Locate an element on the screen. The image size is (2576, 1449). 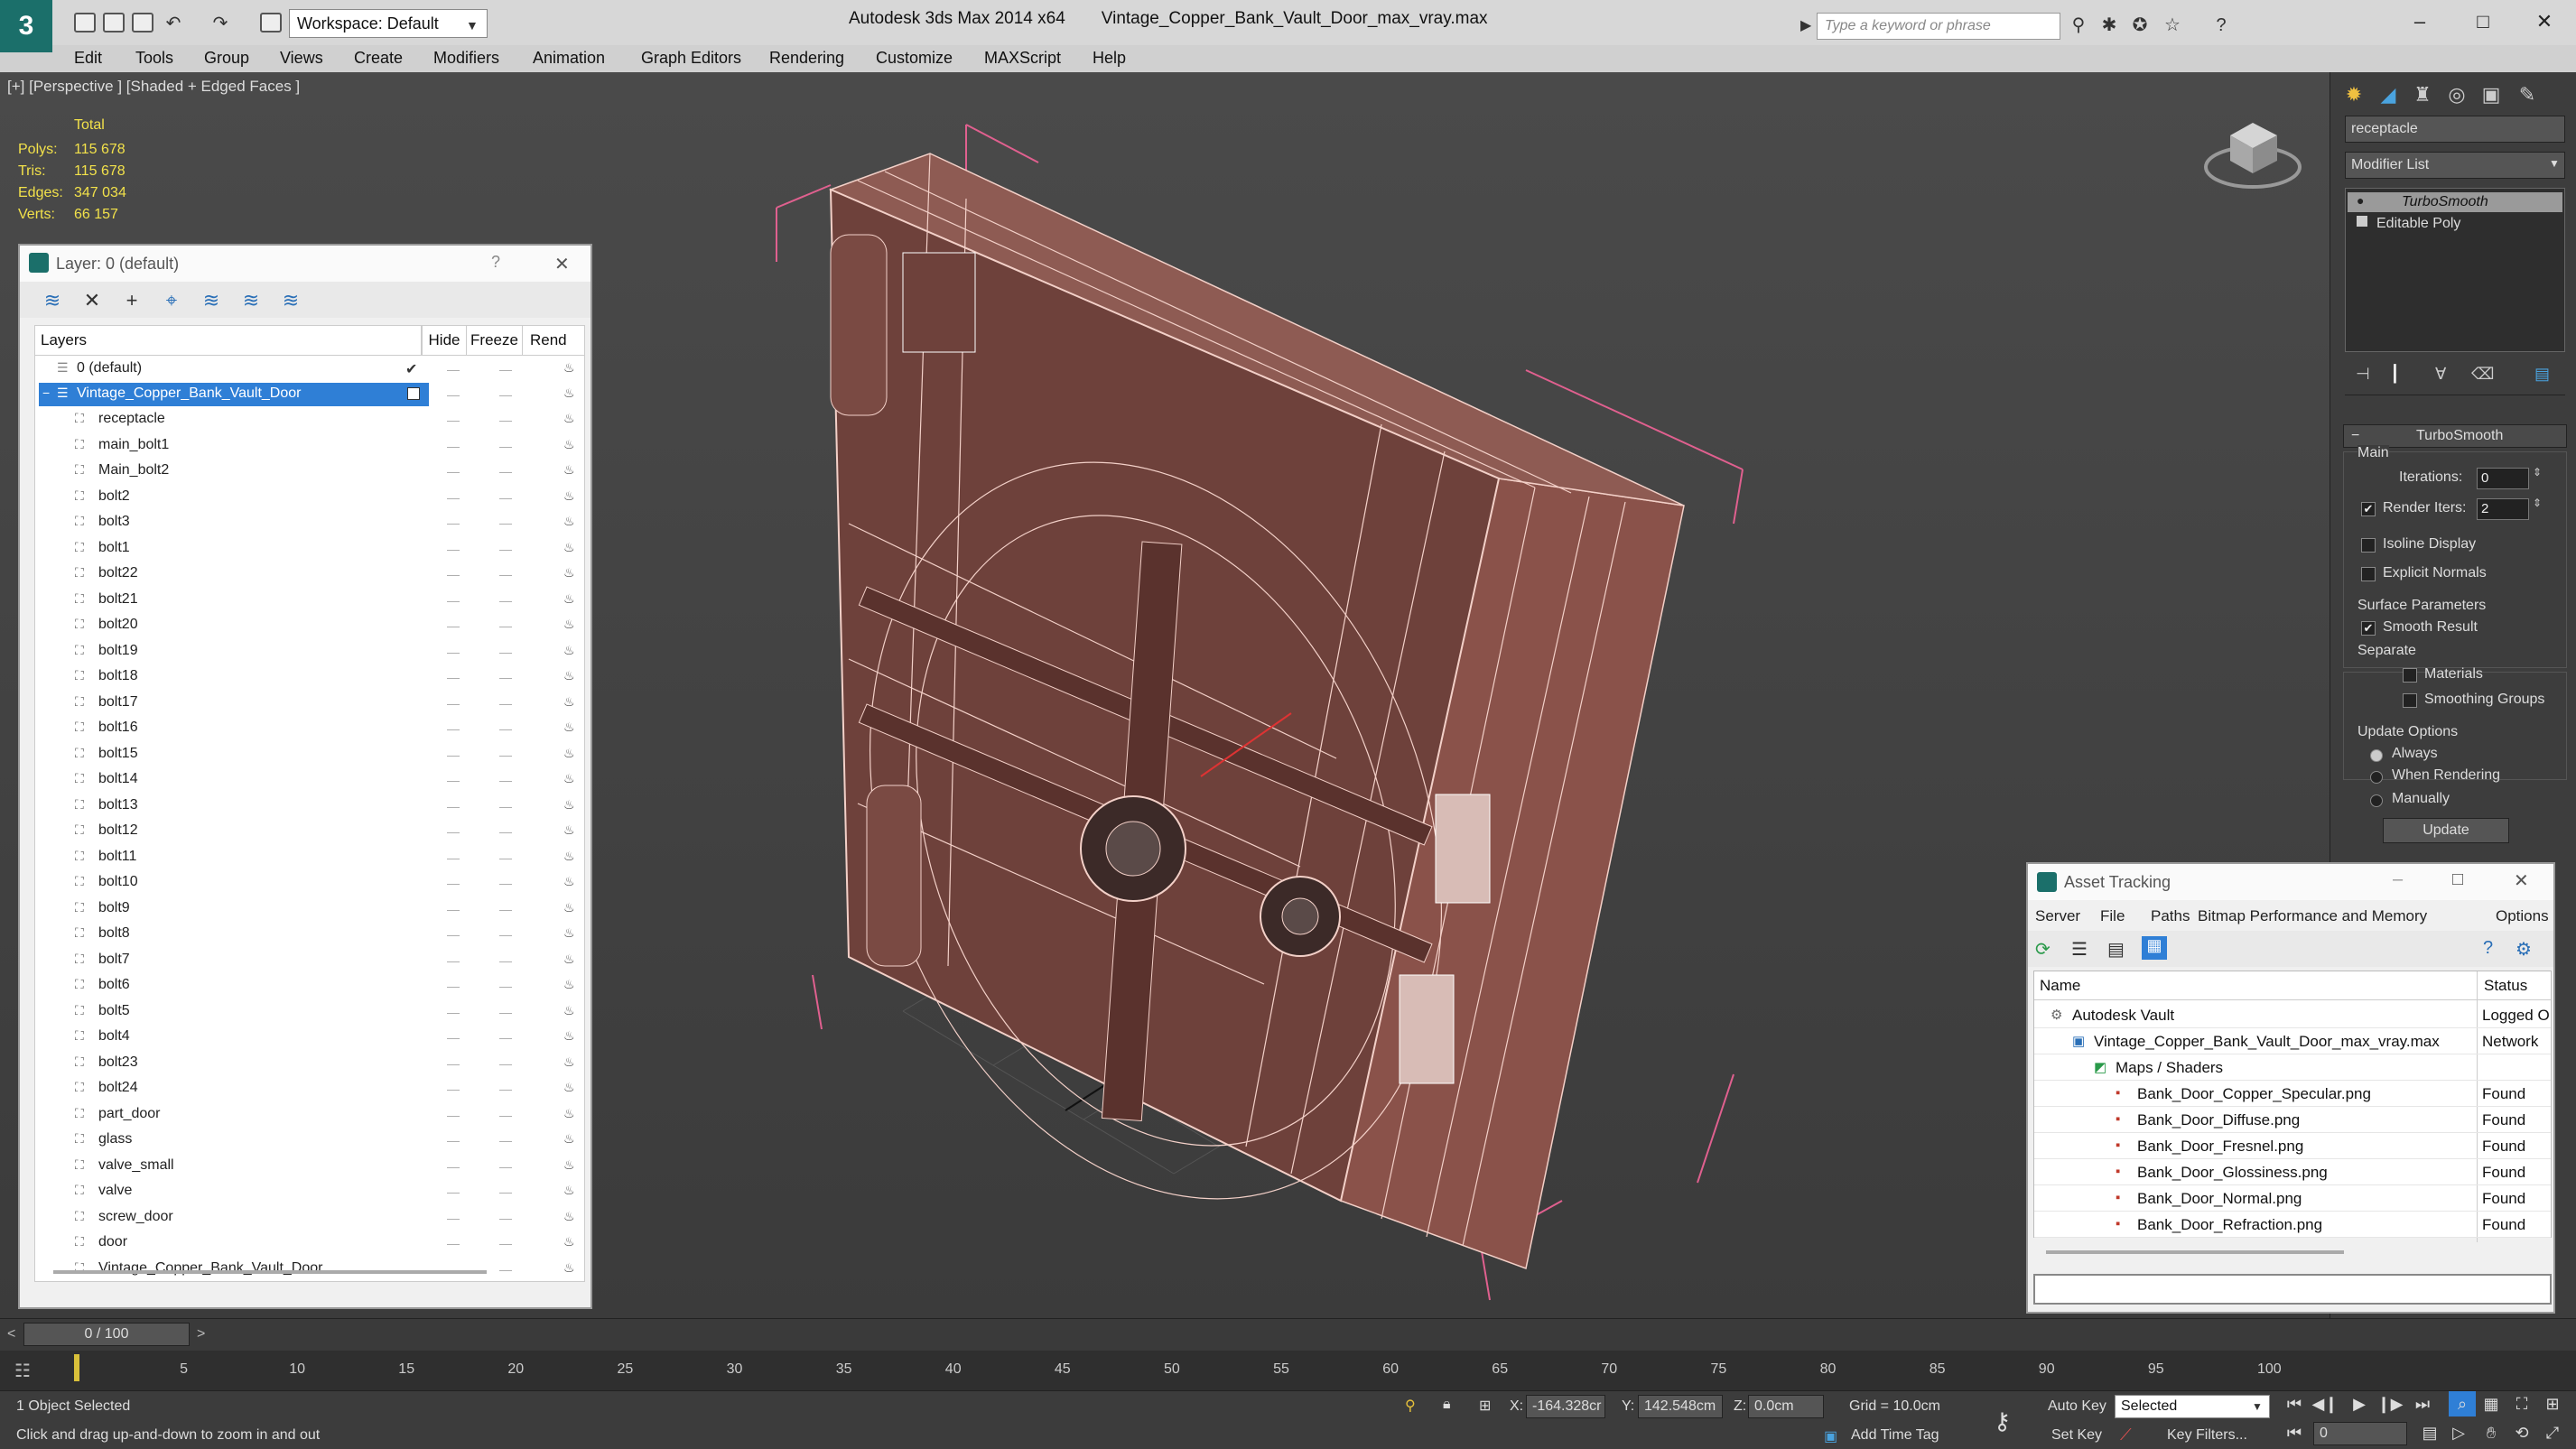
orbit-icon: ⟲ is located at coordinates (2521, 1432).